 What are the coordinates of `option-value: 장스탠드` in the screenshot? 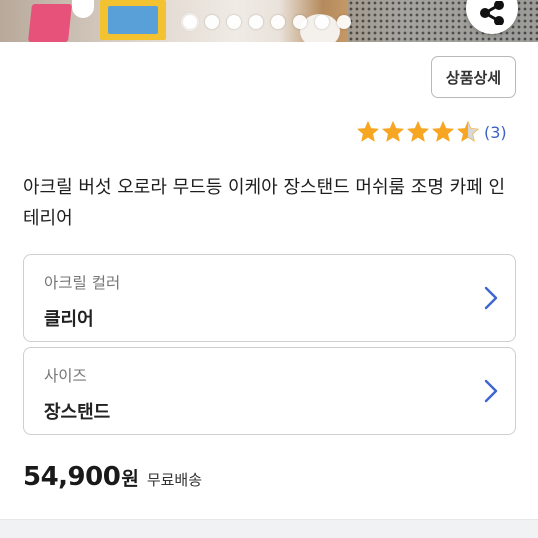 It's located at (77, 412).